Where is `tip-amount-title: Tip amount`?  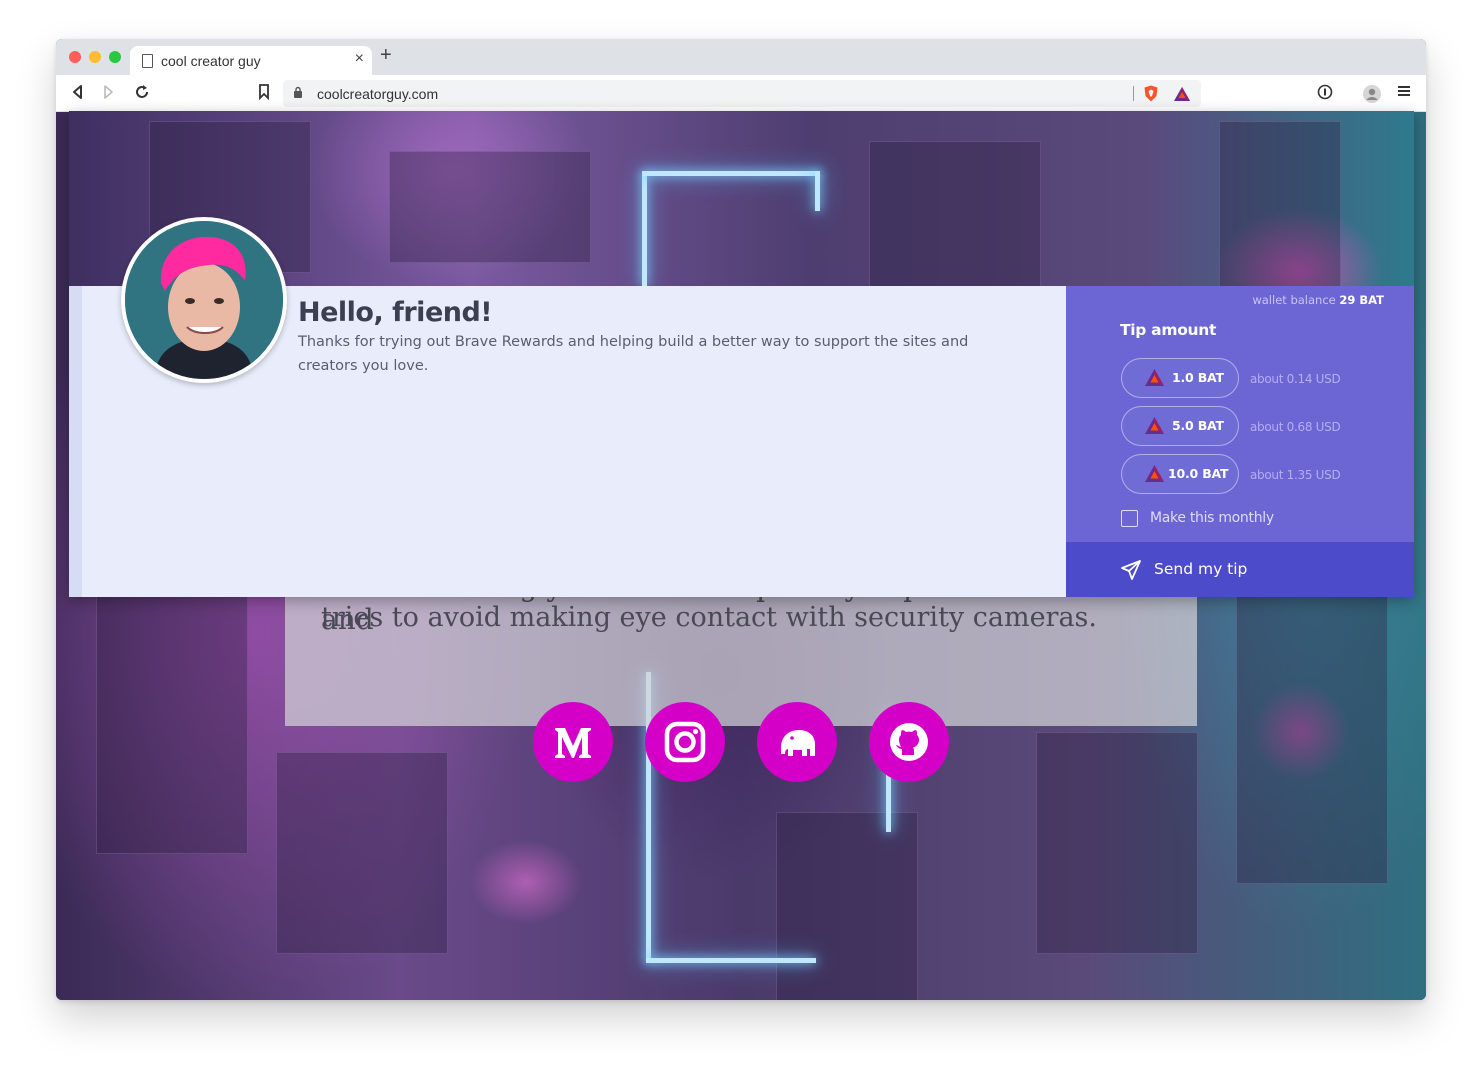 tip-amount-title: Tip amount is located at coordinates (1168, 330).